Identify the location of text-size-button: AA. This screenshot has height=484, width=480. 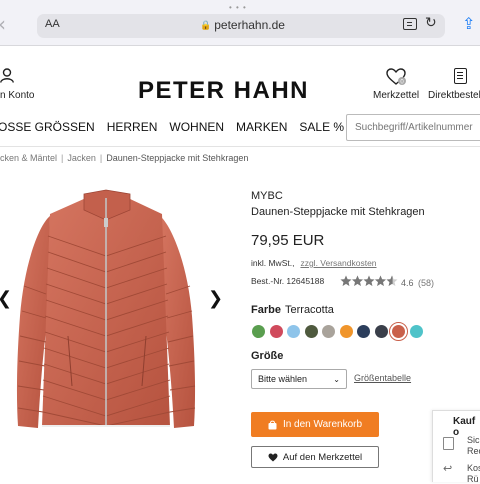
(52, 24).